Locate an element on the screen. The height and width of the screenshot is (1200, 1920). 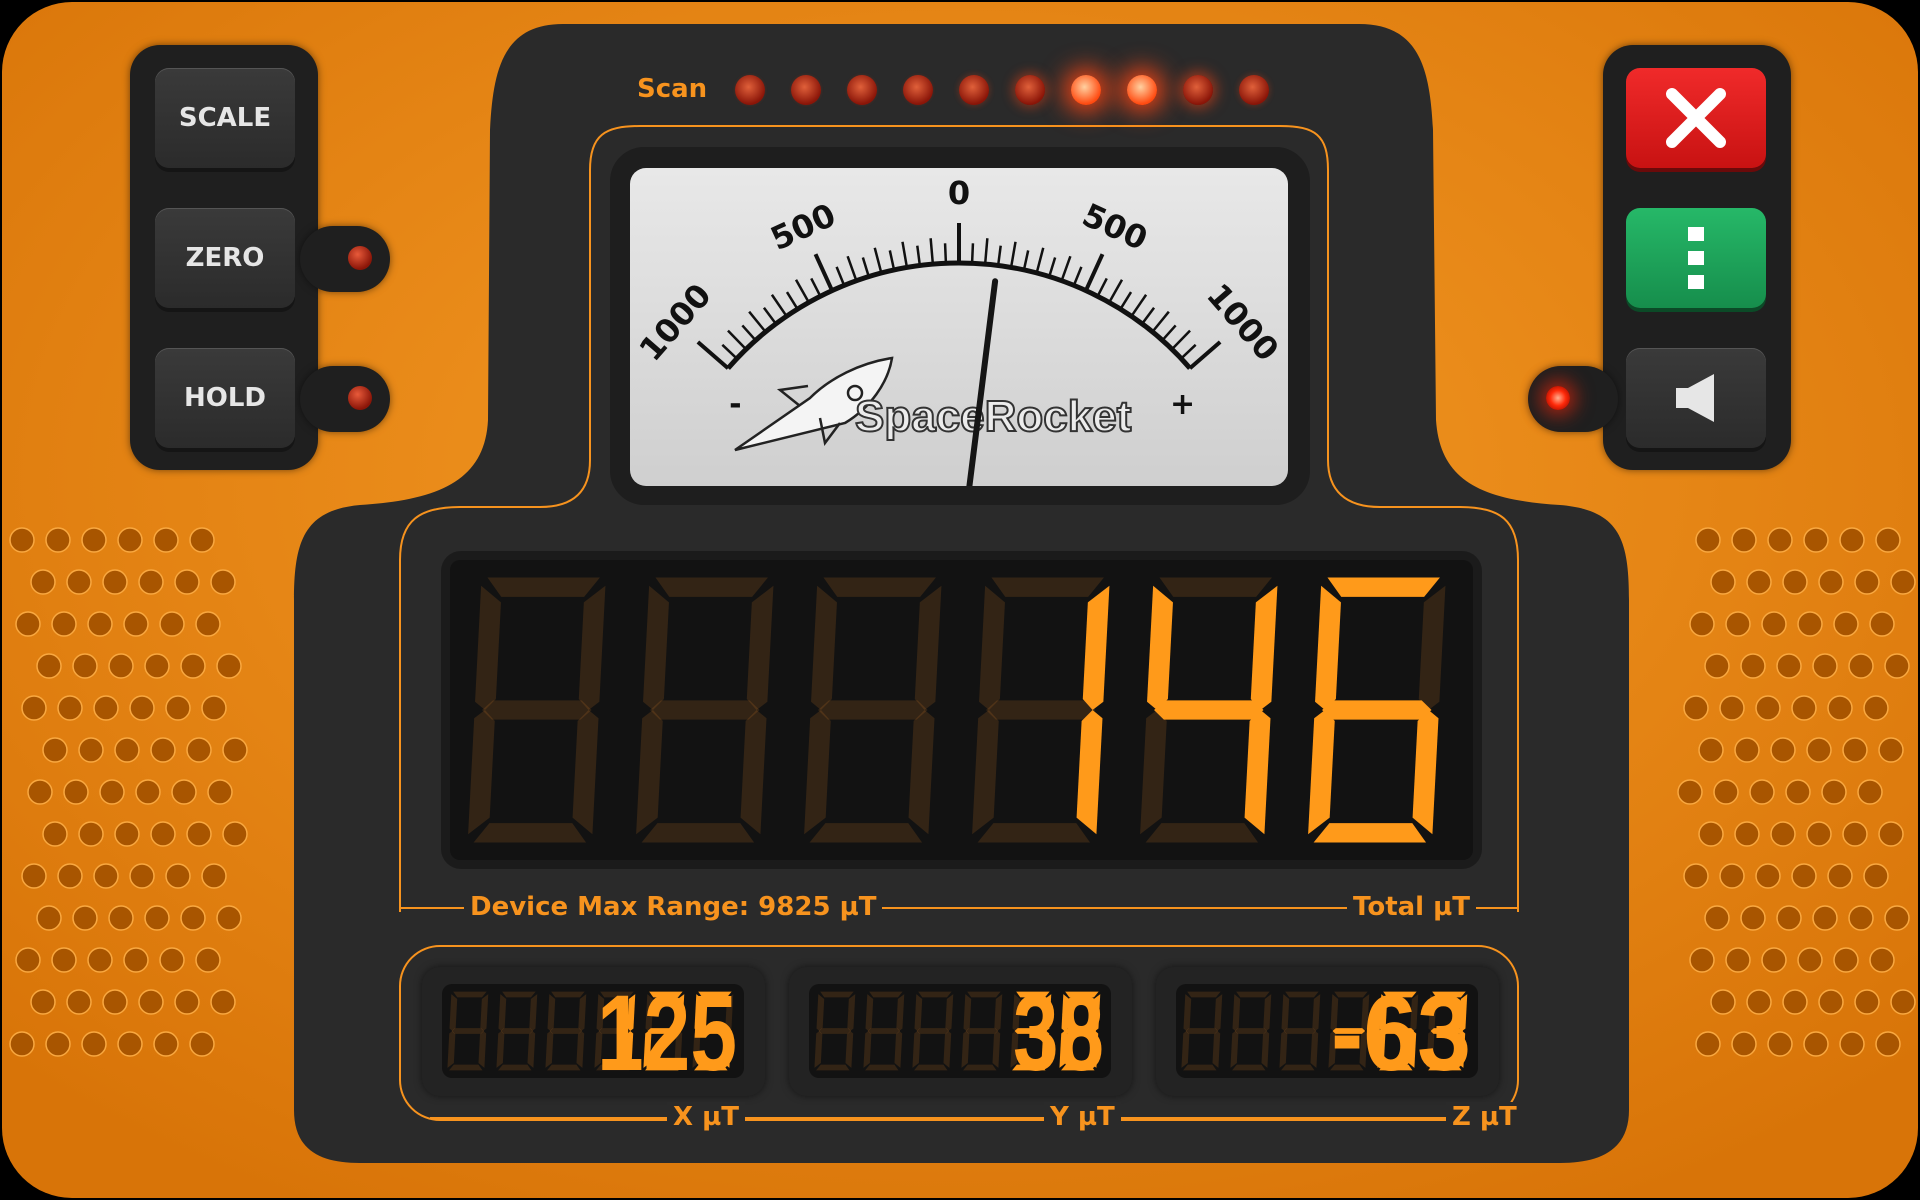
meter-tick is located at coordinates (972, 253).